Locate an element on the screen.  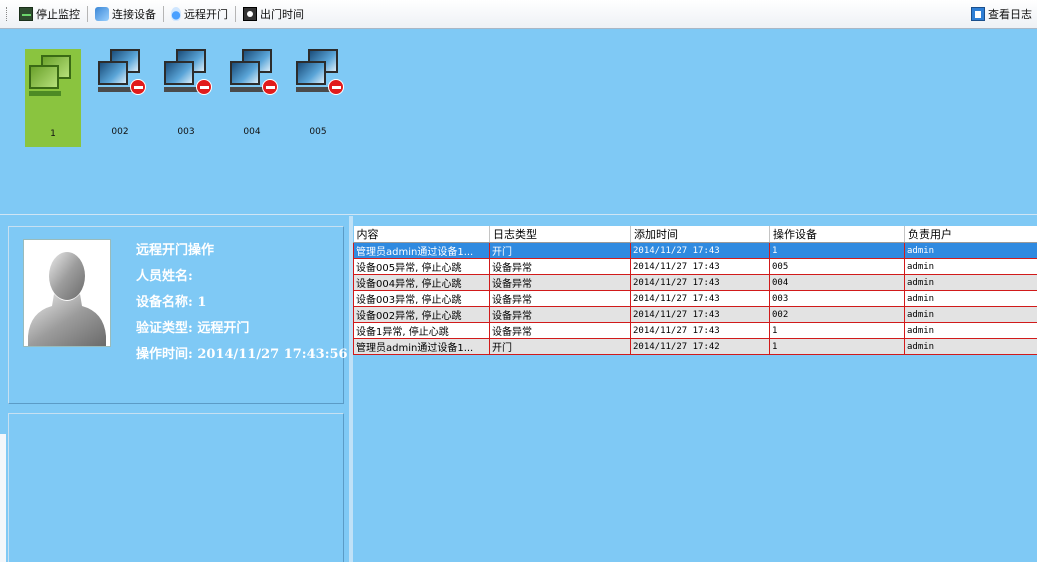
view-log-label: 查看日志 is located at coordinates (1010, 14).